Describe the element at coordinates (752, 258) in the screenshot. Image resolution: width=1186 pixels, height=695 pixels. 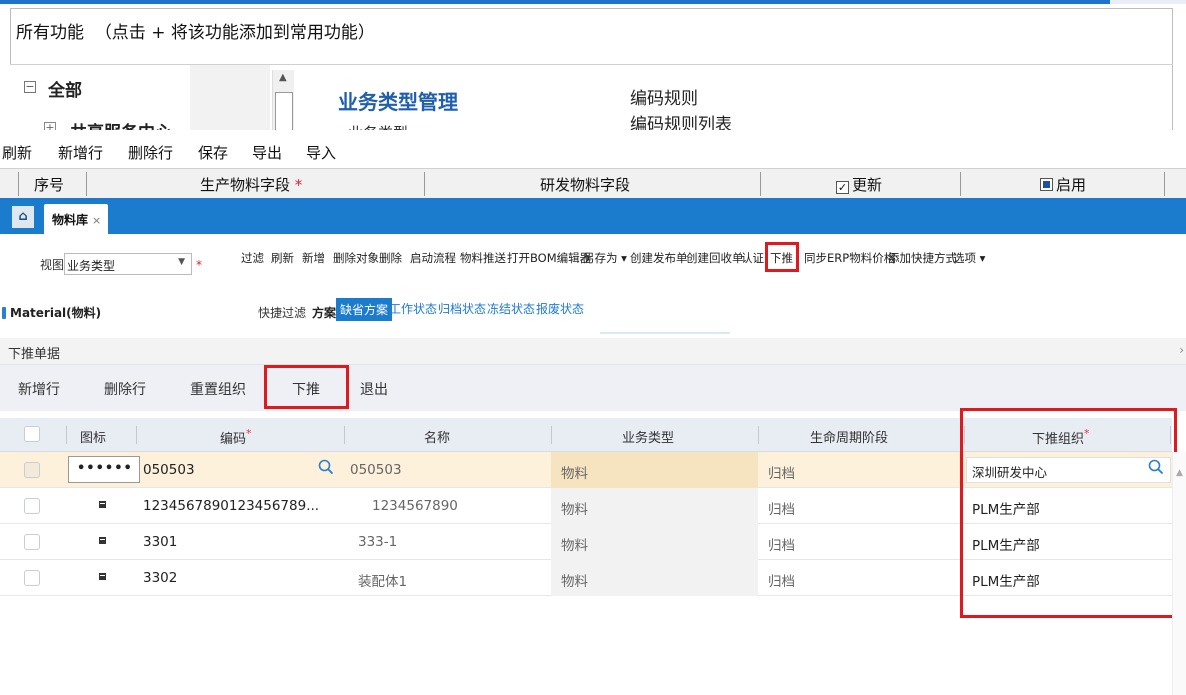
I see `action-certify: 认证` at that location.